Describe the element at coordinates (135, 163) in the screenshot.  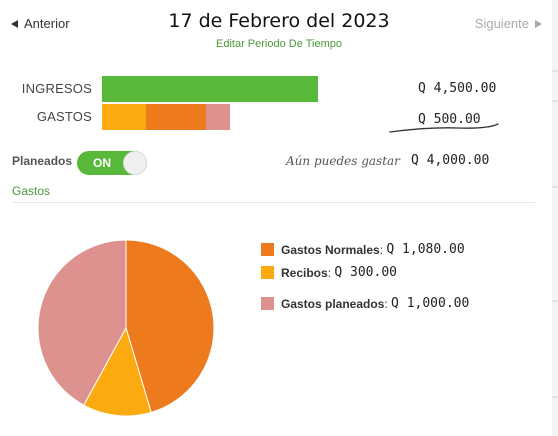
I see `toggle-knob` at that location.